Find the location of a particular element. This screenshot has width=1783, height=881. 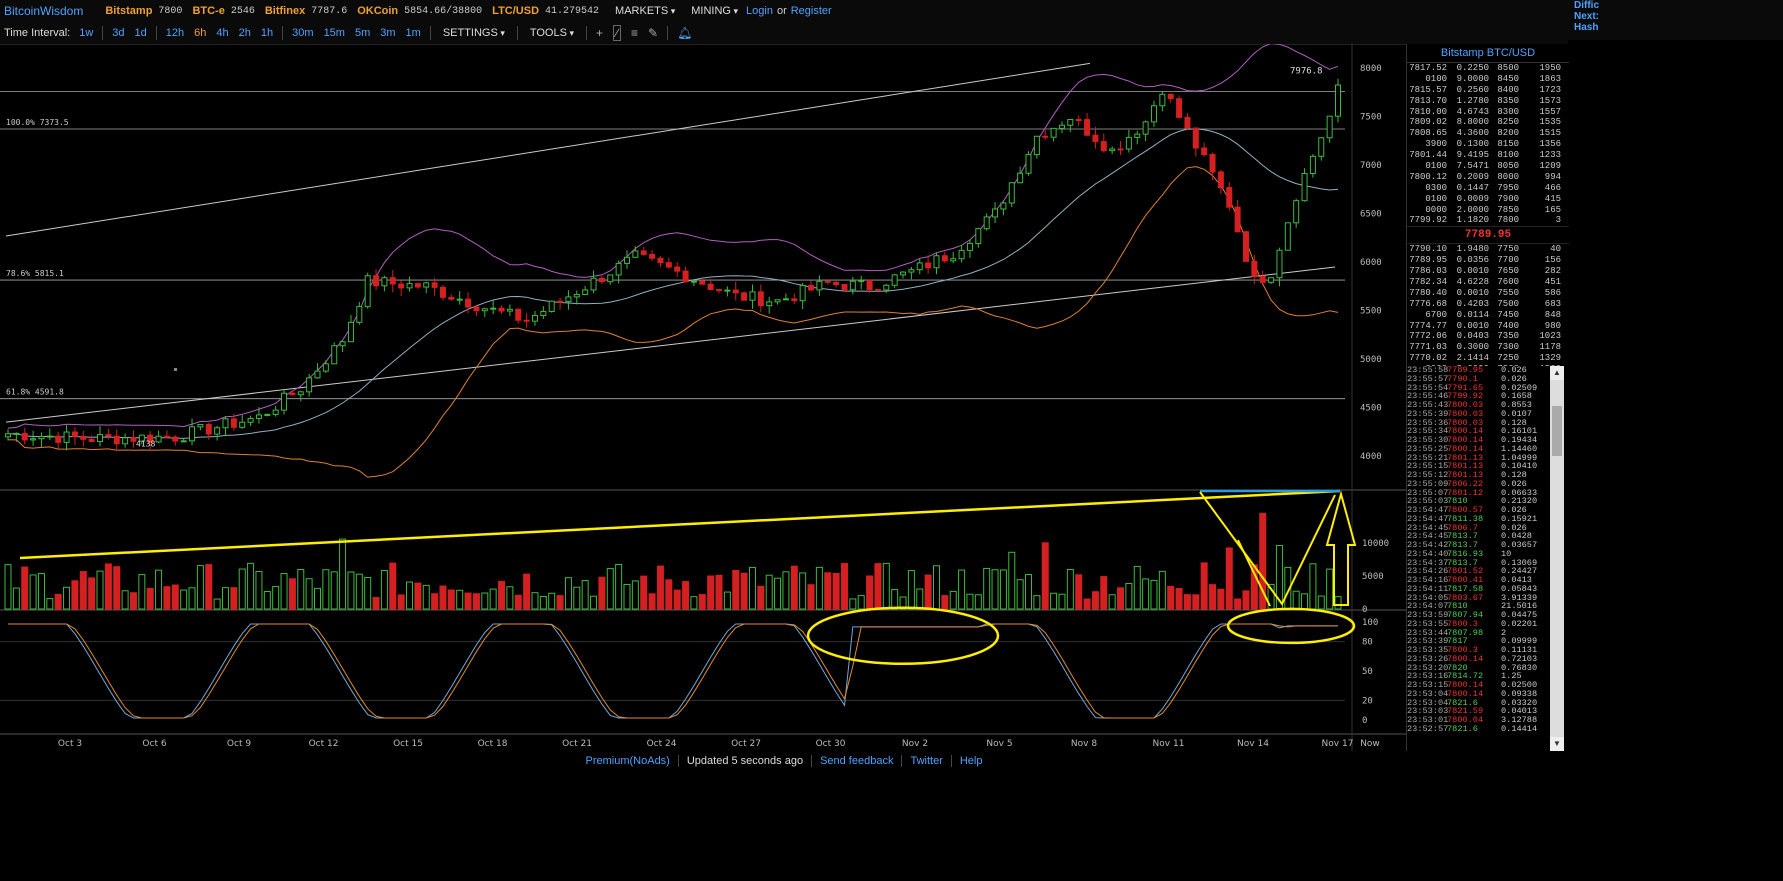

order-cell: 8300 is located at coordinates (1508, 111).